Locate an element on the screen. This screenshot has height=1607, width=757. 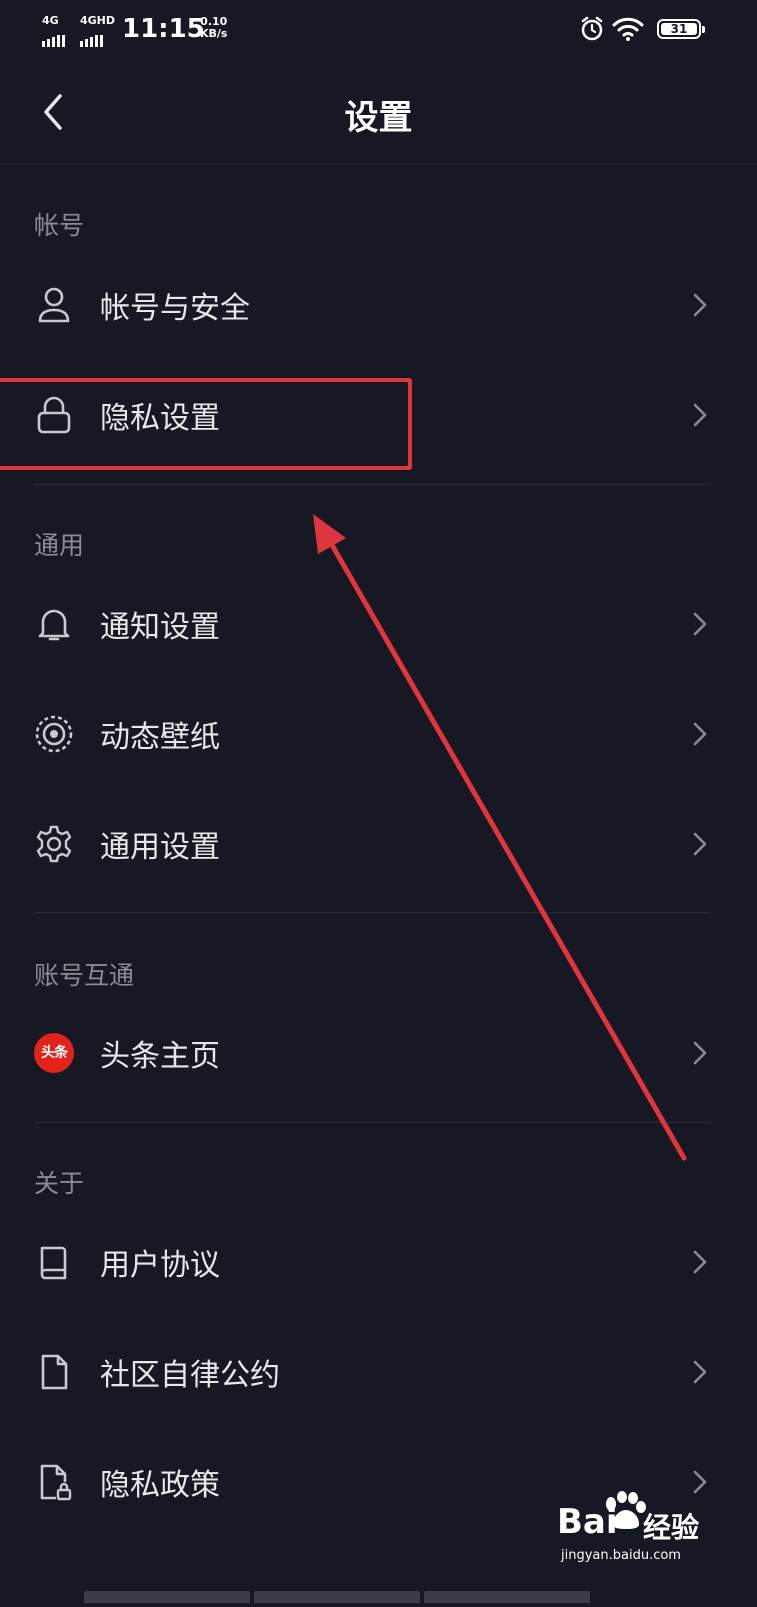
section-header-about: 关于 is located at coordinates (59, 1183).